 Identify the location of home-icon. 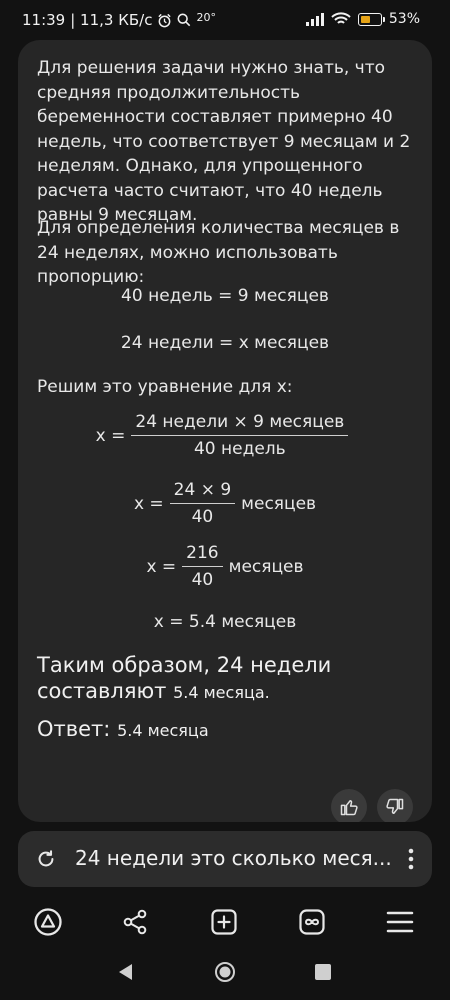
(225, 972).